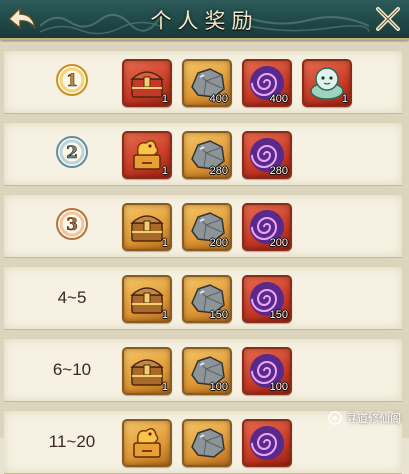 The width and height of the screenshot is (409, 474). Describe the element at coordinates (335, 418) in the screenshot. I see `wechat-channel-icon` at that location.